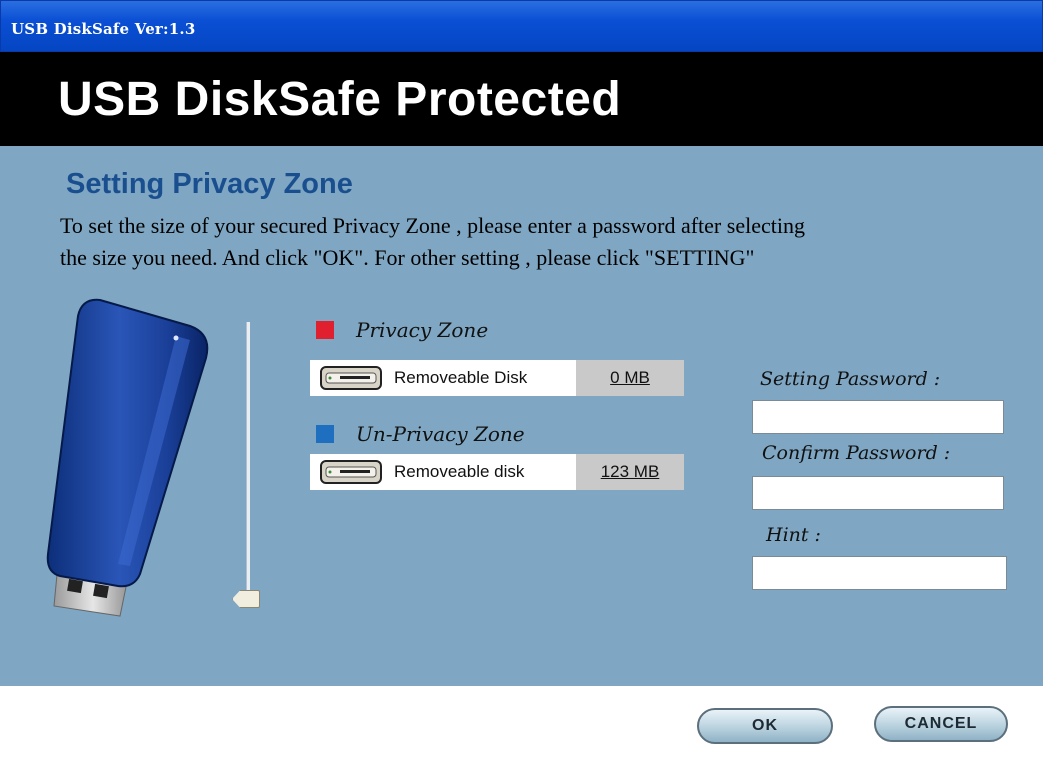  I want to click on window-title: USB DiskSafe Ver:1.3, so click(103, 29).